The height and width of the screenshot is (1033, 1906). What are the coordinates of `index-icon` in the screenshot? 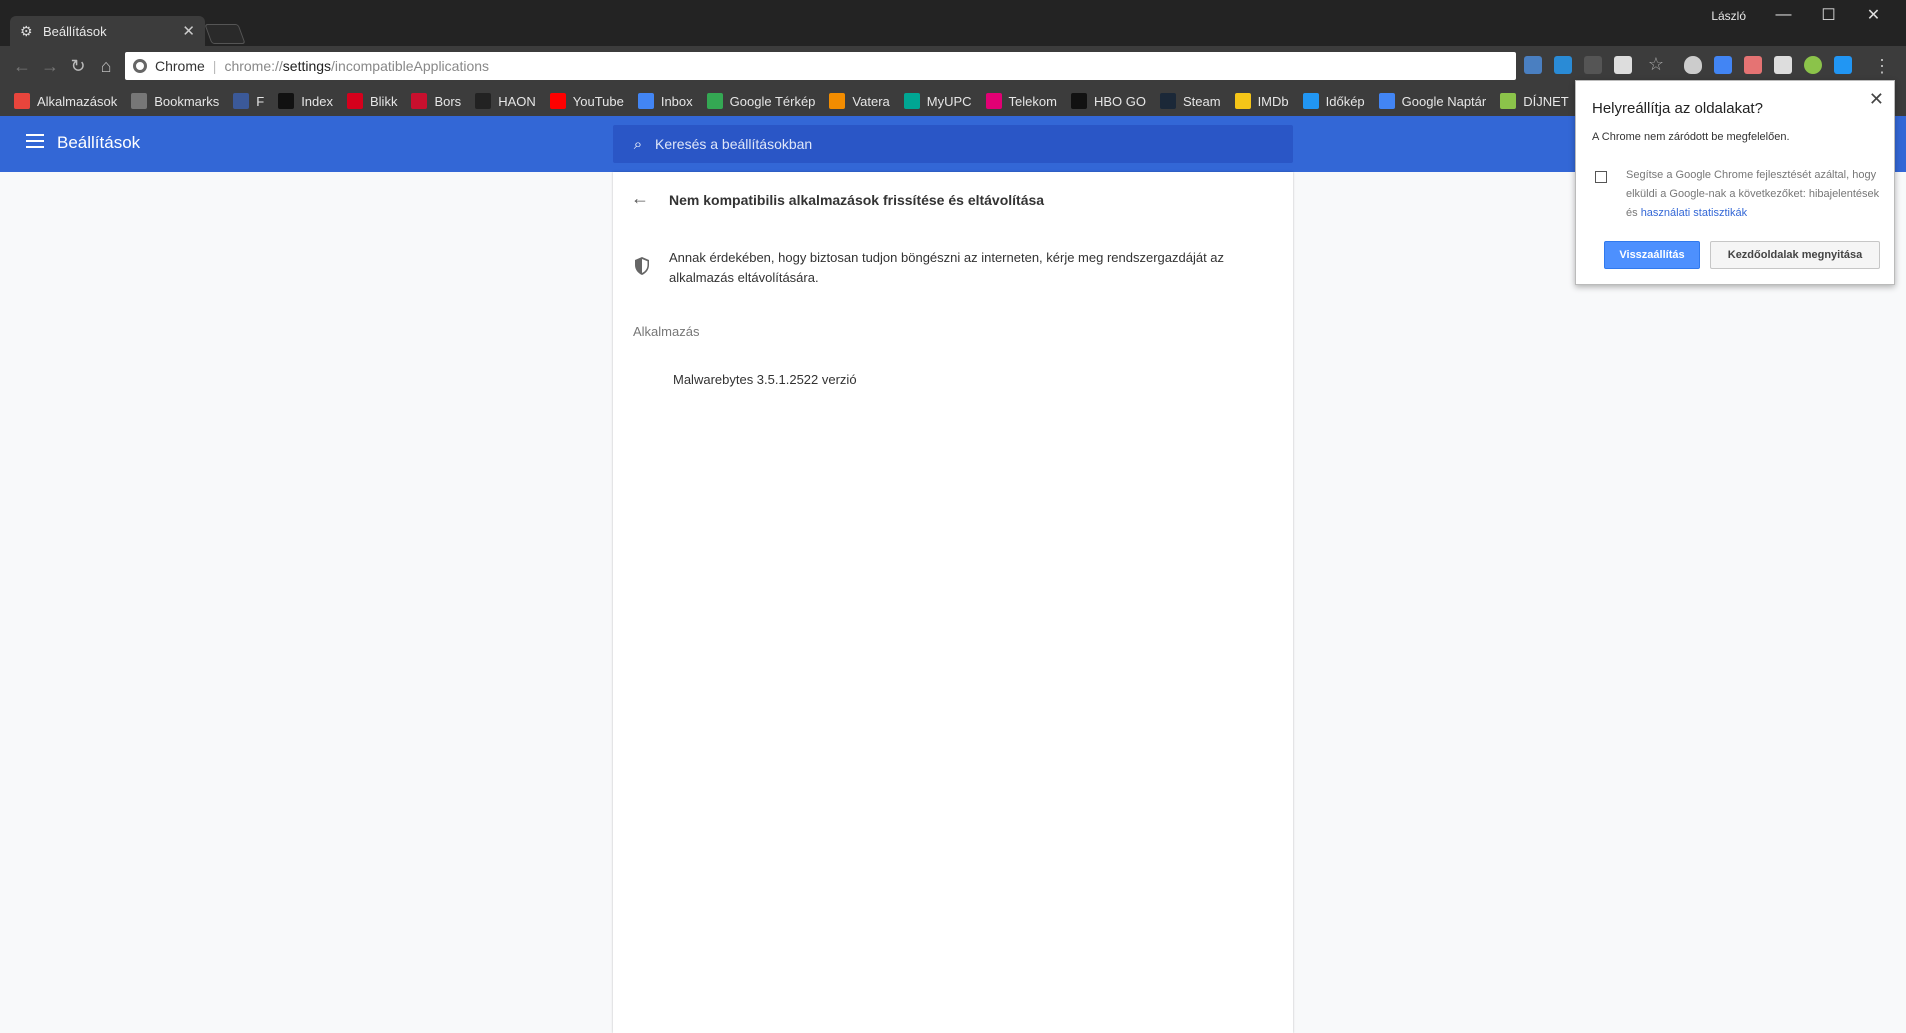 It's located at (286, 101).